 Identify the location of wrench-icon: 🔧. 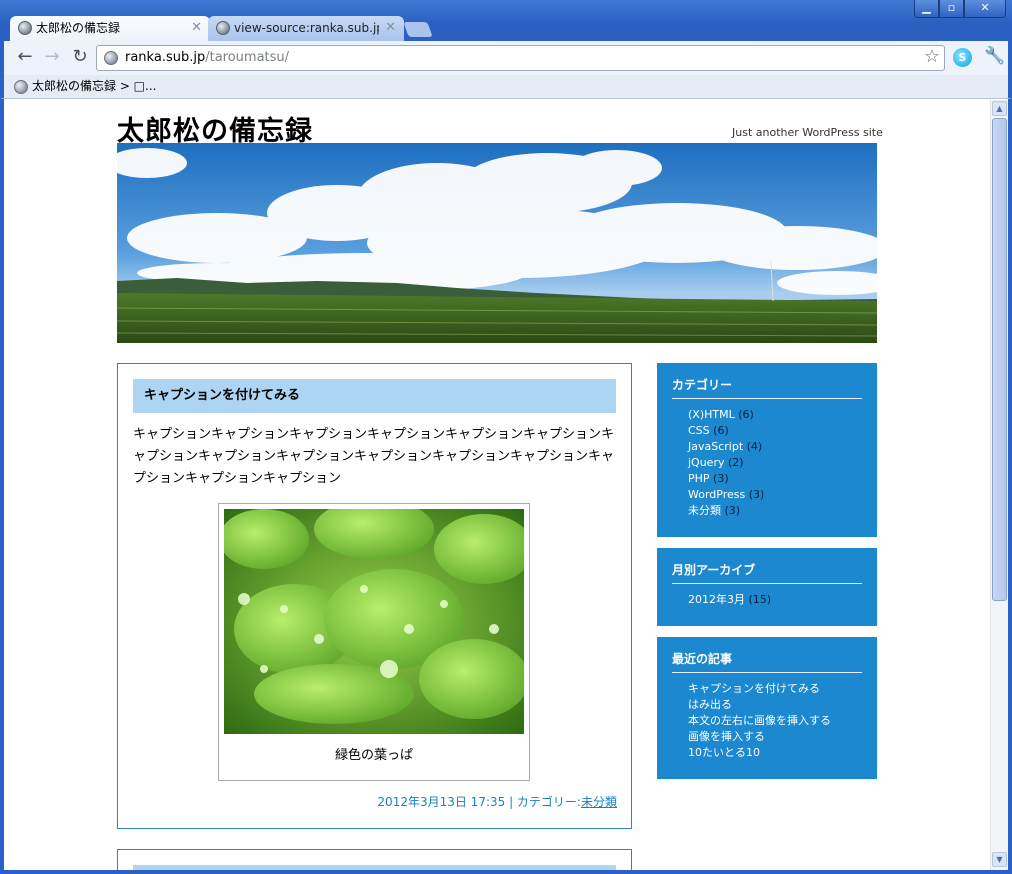
(994, 56).